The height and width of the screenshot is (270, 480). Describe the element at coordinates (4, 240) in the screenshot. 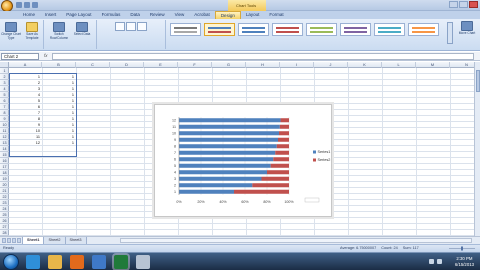

I see `first-sheet-icon` at that location.